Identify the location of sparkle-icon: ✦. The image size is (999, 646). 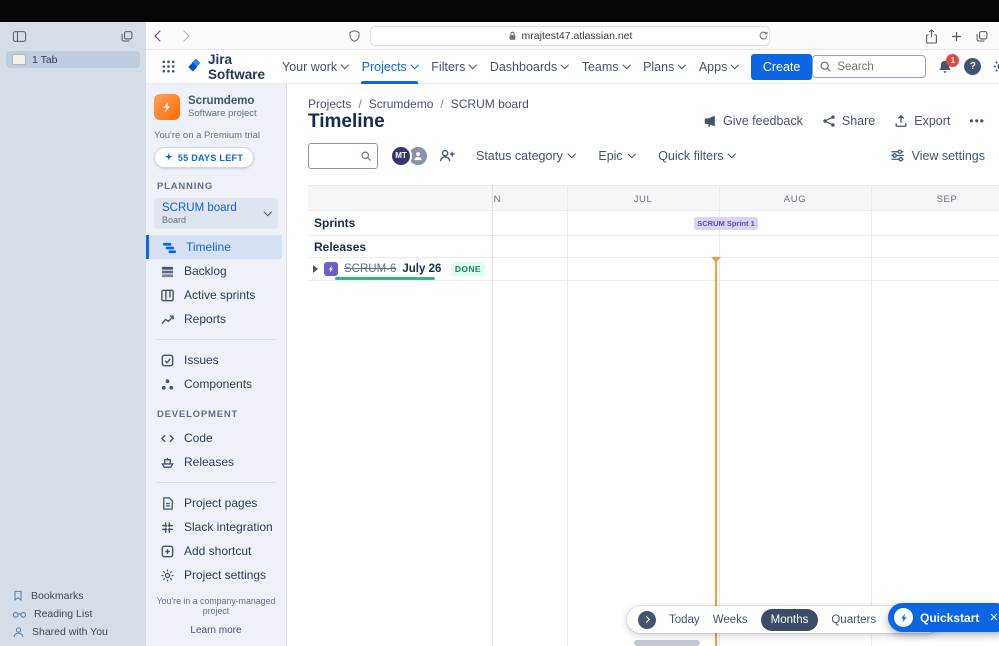
(169, 157).